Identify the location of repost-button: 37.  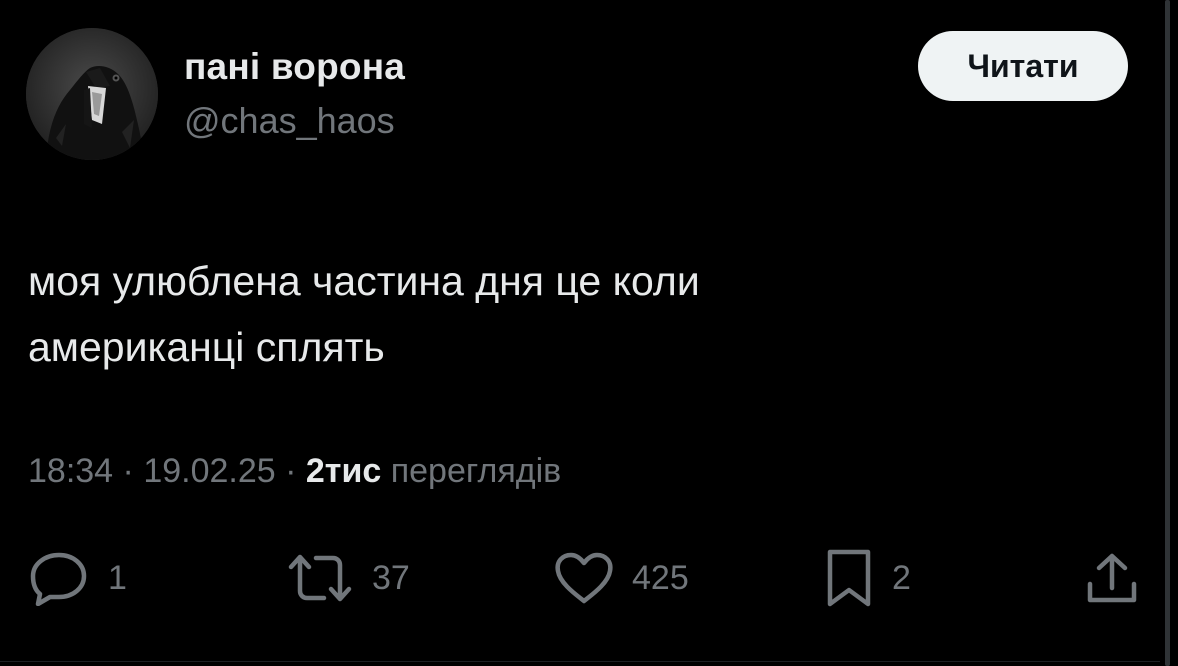
(348, 578).